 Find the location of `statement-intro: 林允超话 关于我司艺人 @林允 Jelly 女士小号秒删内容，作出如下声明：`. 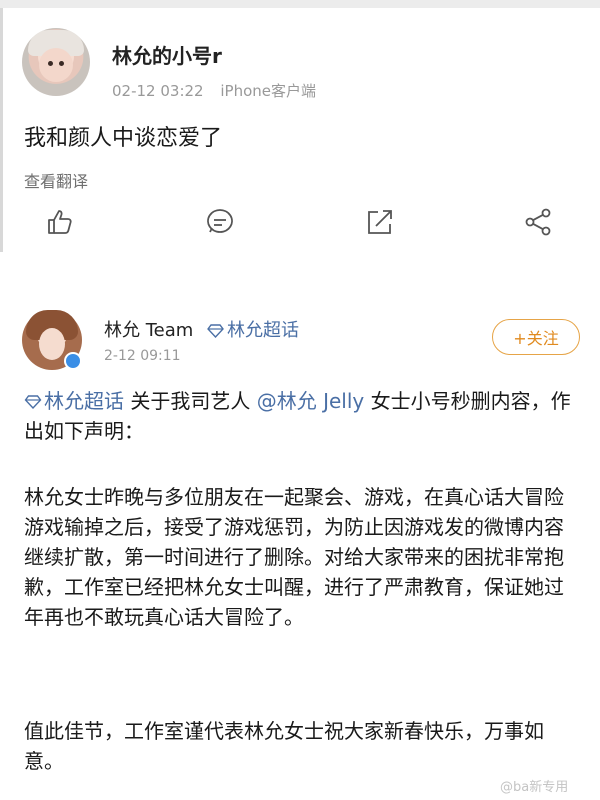

statement-intro: 林允超话 关于我司艺人 @林允 Jelly 女士小号秒删内容，作出如下声明： is located at coordinates (302, 416).